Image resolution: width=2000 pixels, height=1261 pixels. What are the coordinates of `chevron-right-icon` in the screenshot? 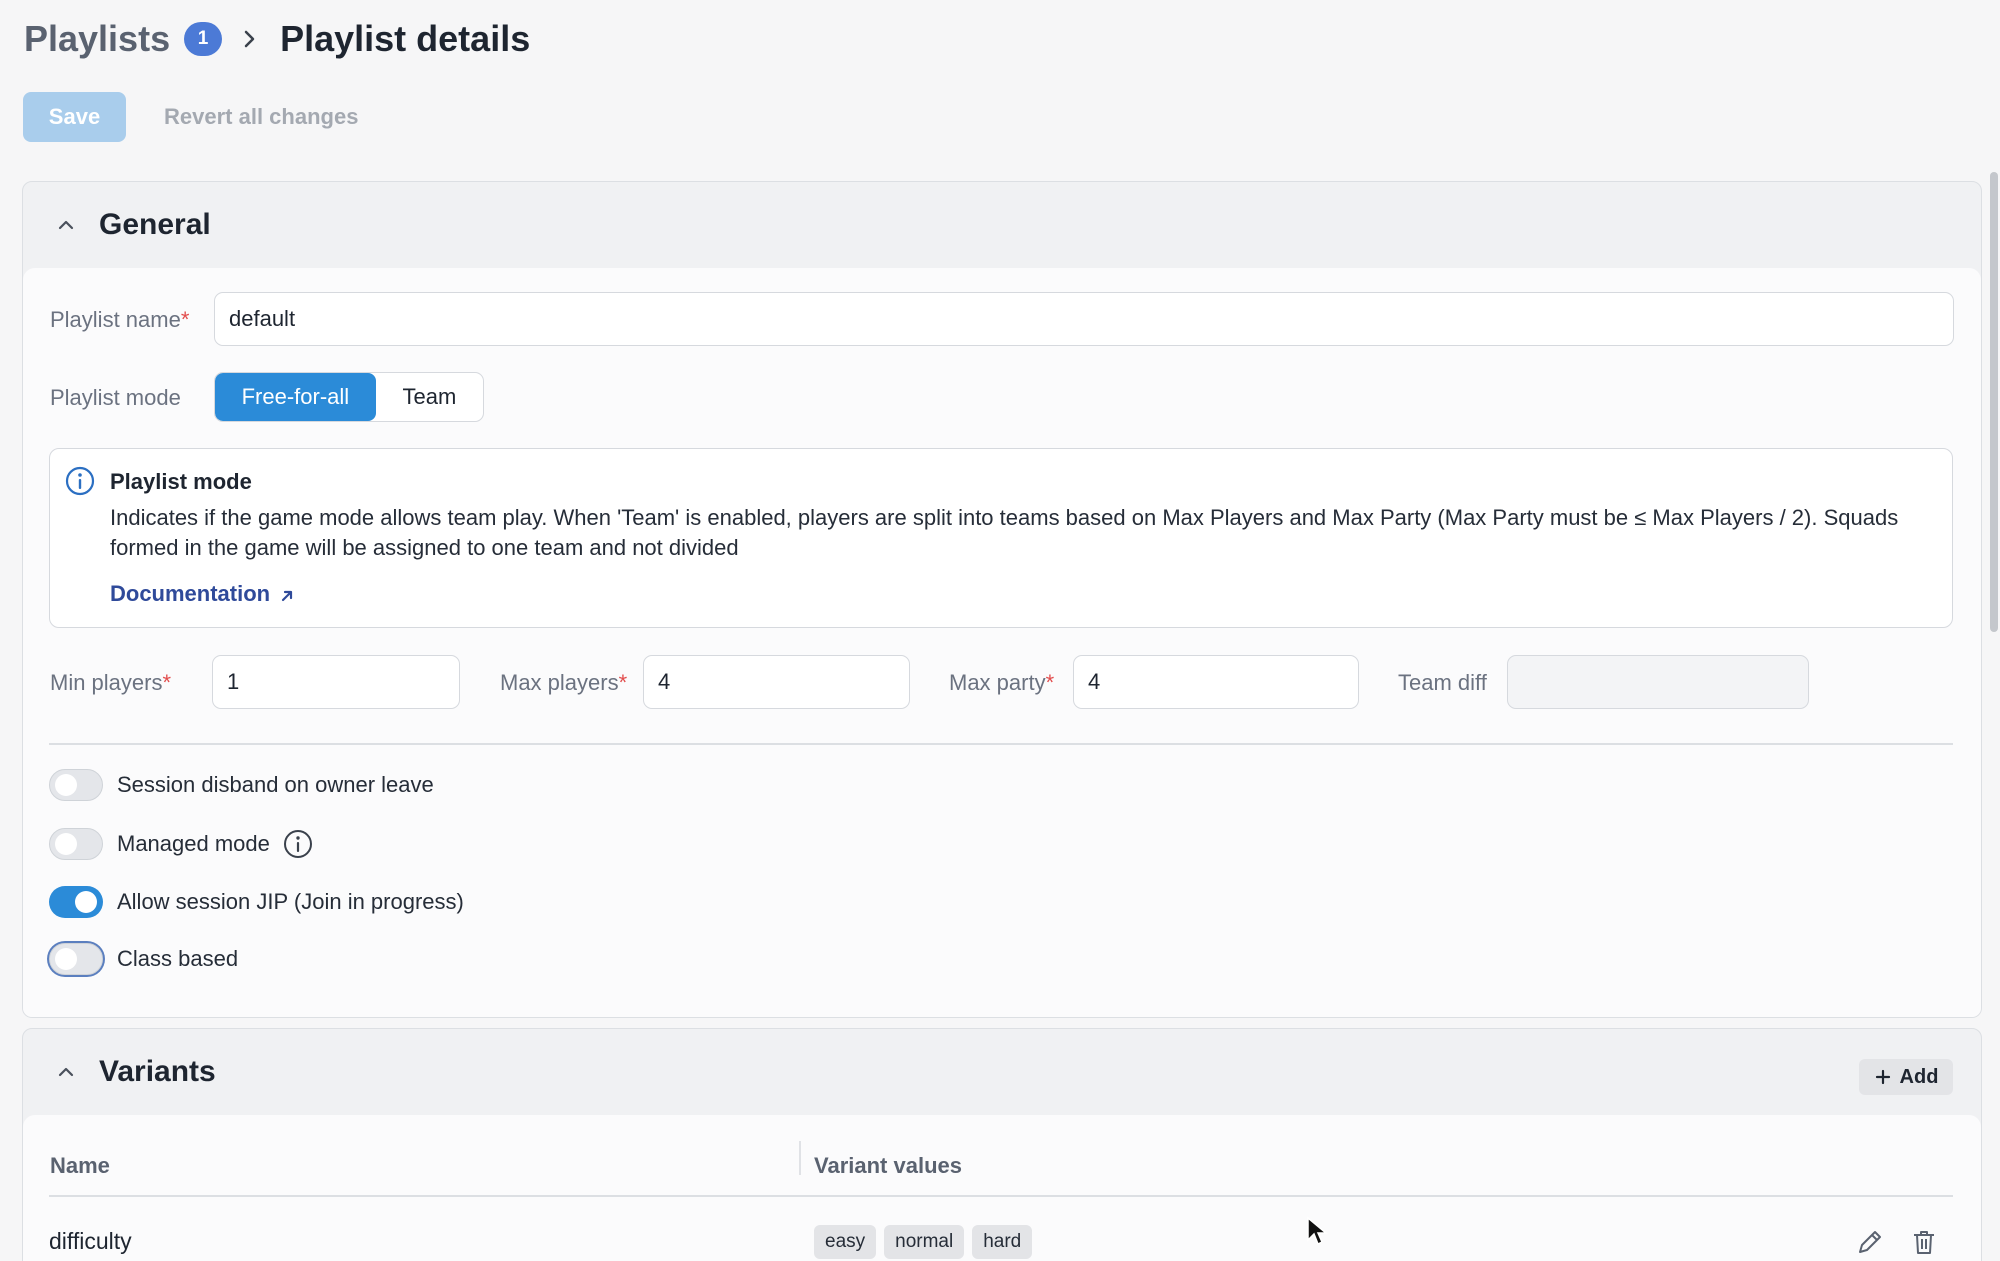 It's located at (250, 39).